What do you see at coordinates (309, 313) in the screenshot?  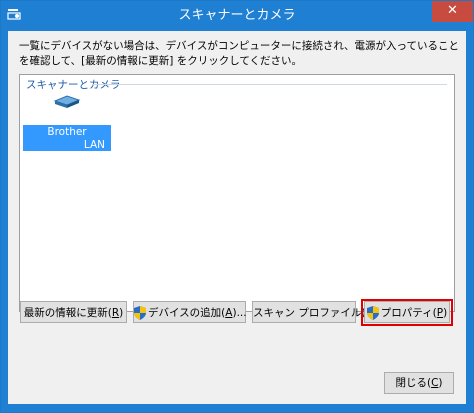 I see `scan-profile-label: スキャン プロファイル(` at bounding box center [309, 313].